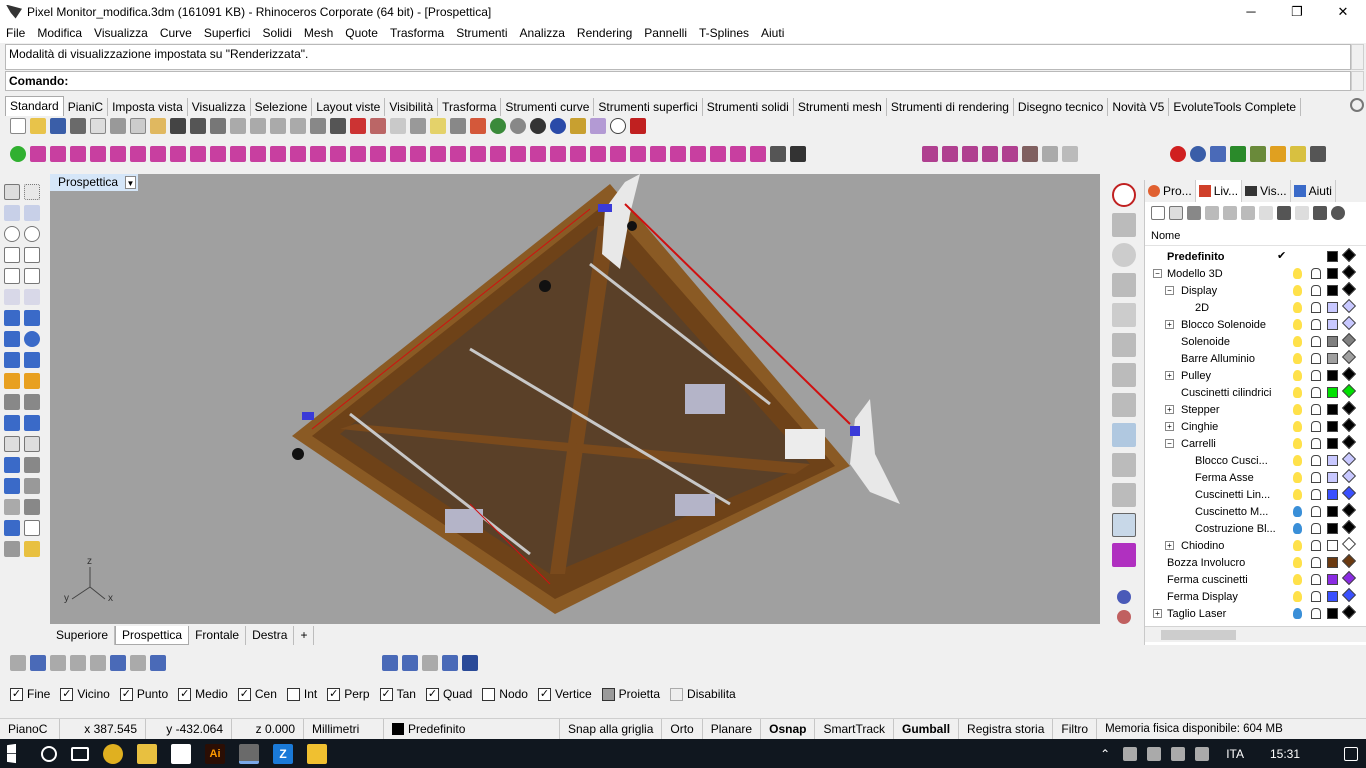 The width and height of the screenshot is (1366, 768). What do you see at coordinates (548, 107) in the screenshot?
I see `tab-strumenti-curve: Strumenti curve` at bounding box center [548, 107].